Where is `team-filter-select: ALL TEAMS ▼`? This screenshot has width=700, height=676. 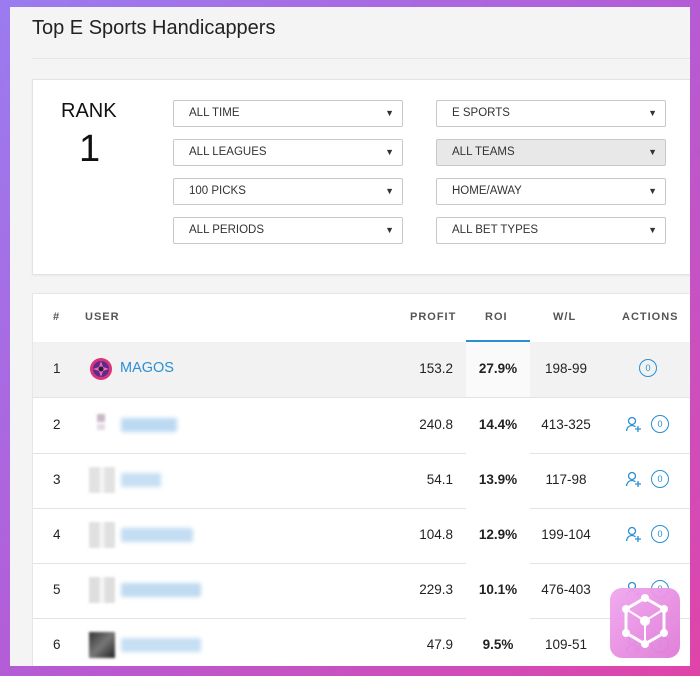 team-filter-select: ALL TEAMS ▼ is located at coordinates (551, 152).